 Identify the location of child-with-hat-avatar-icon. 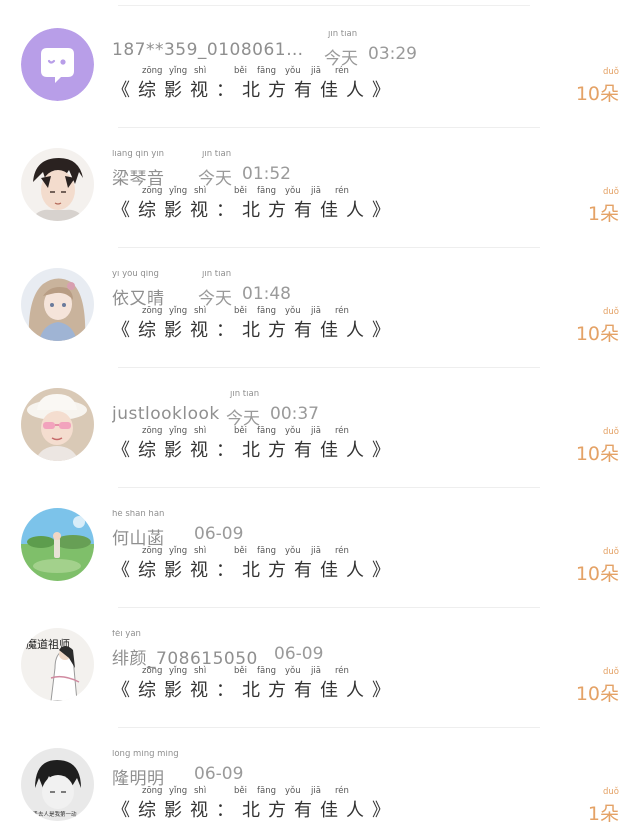
(57, 424).